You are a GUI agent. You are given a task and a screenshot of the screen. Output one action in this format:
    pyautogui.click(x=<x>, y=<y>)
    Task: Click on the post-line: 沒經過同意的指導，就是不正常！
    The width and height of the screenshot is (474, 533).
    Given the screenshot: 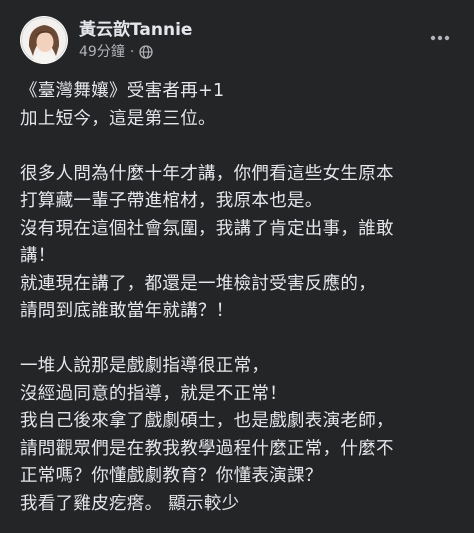 What is the action you would take?
    pyautogui.click(x=153, y=393)
    